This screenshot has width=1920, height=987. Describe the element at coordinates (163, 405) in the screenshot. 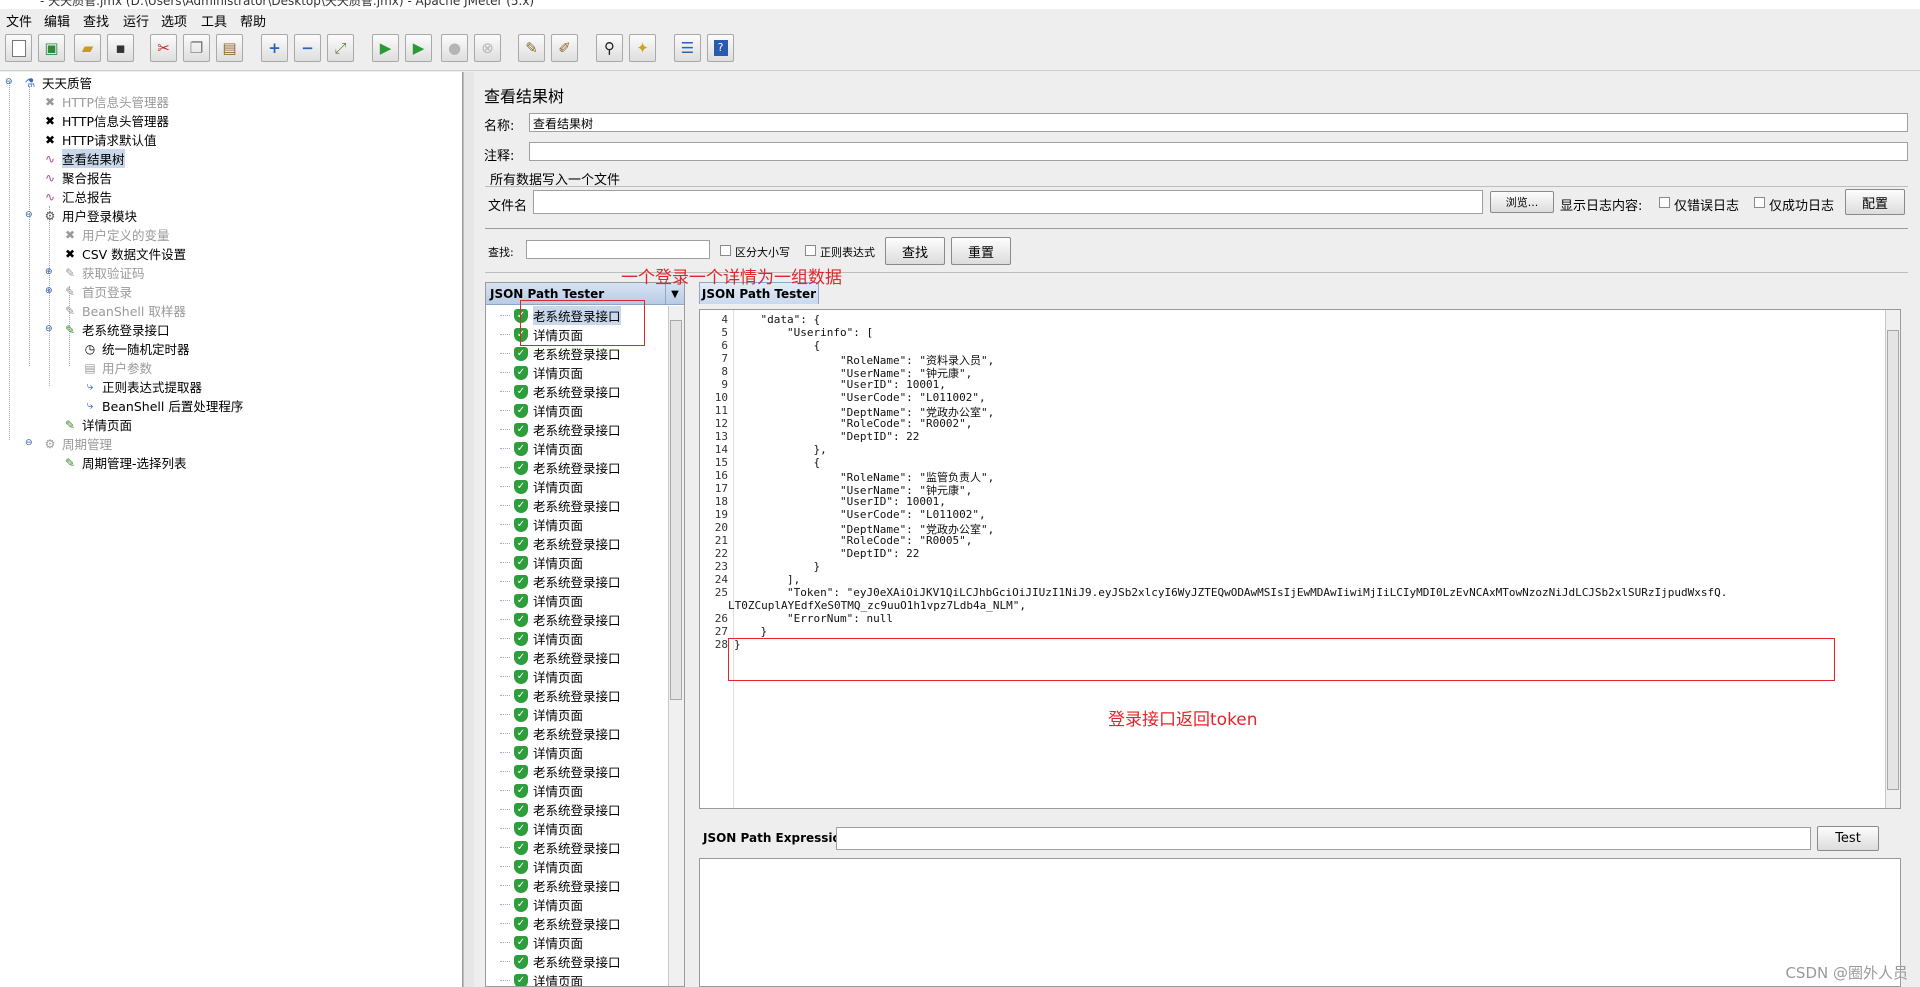

I see `tree-node-beanshell-postprocessor: ⤷ BeanShell 后置处理程序` at that location.